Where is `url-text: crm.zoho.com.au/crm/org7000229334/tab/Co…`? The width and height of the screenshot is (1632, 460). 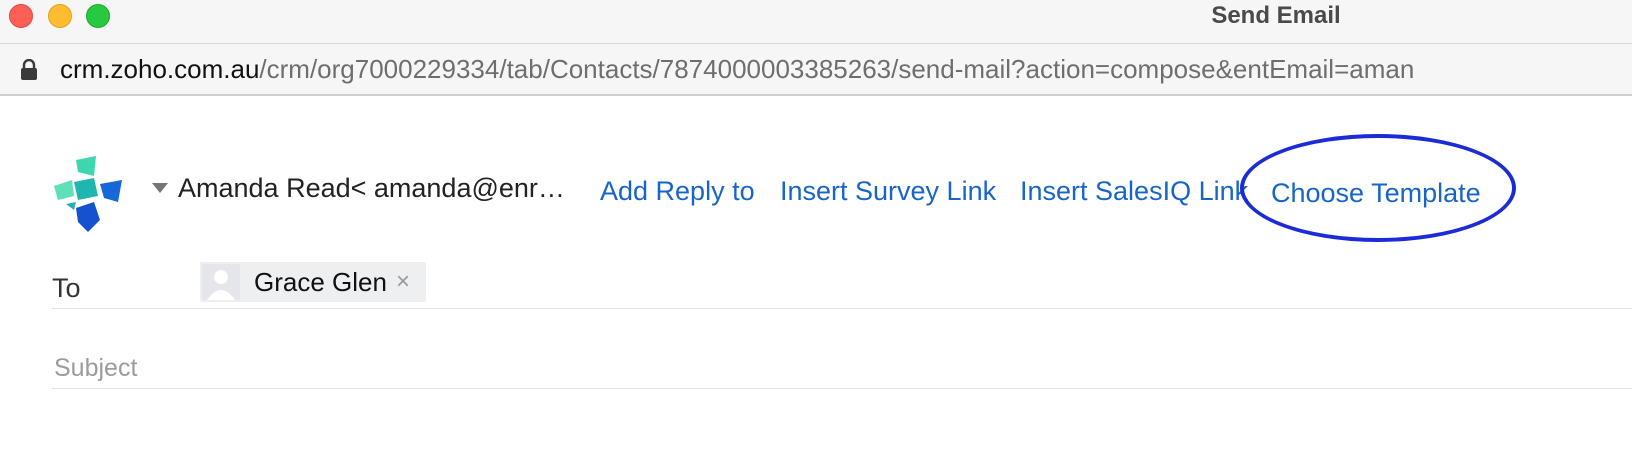
url-text: crm.zoho.com.au/crm/org7000229334/tab/Co… is located at coordinates (737, 69).